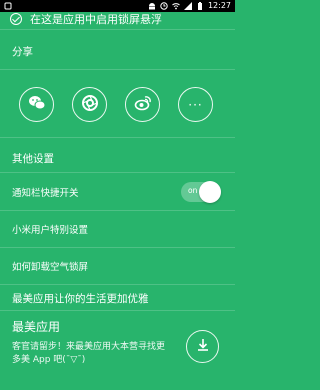 The image size is (320, 390). What do you see at coordinates (117, 266) in the screenshot?
I see `uninstall-guide-row: 如何卸载空气锁屏` at bounding box center [117, 266].